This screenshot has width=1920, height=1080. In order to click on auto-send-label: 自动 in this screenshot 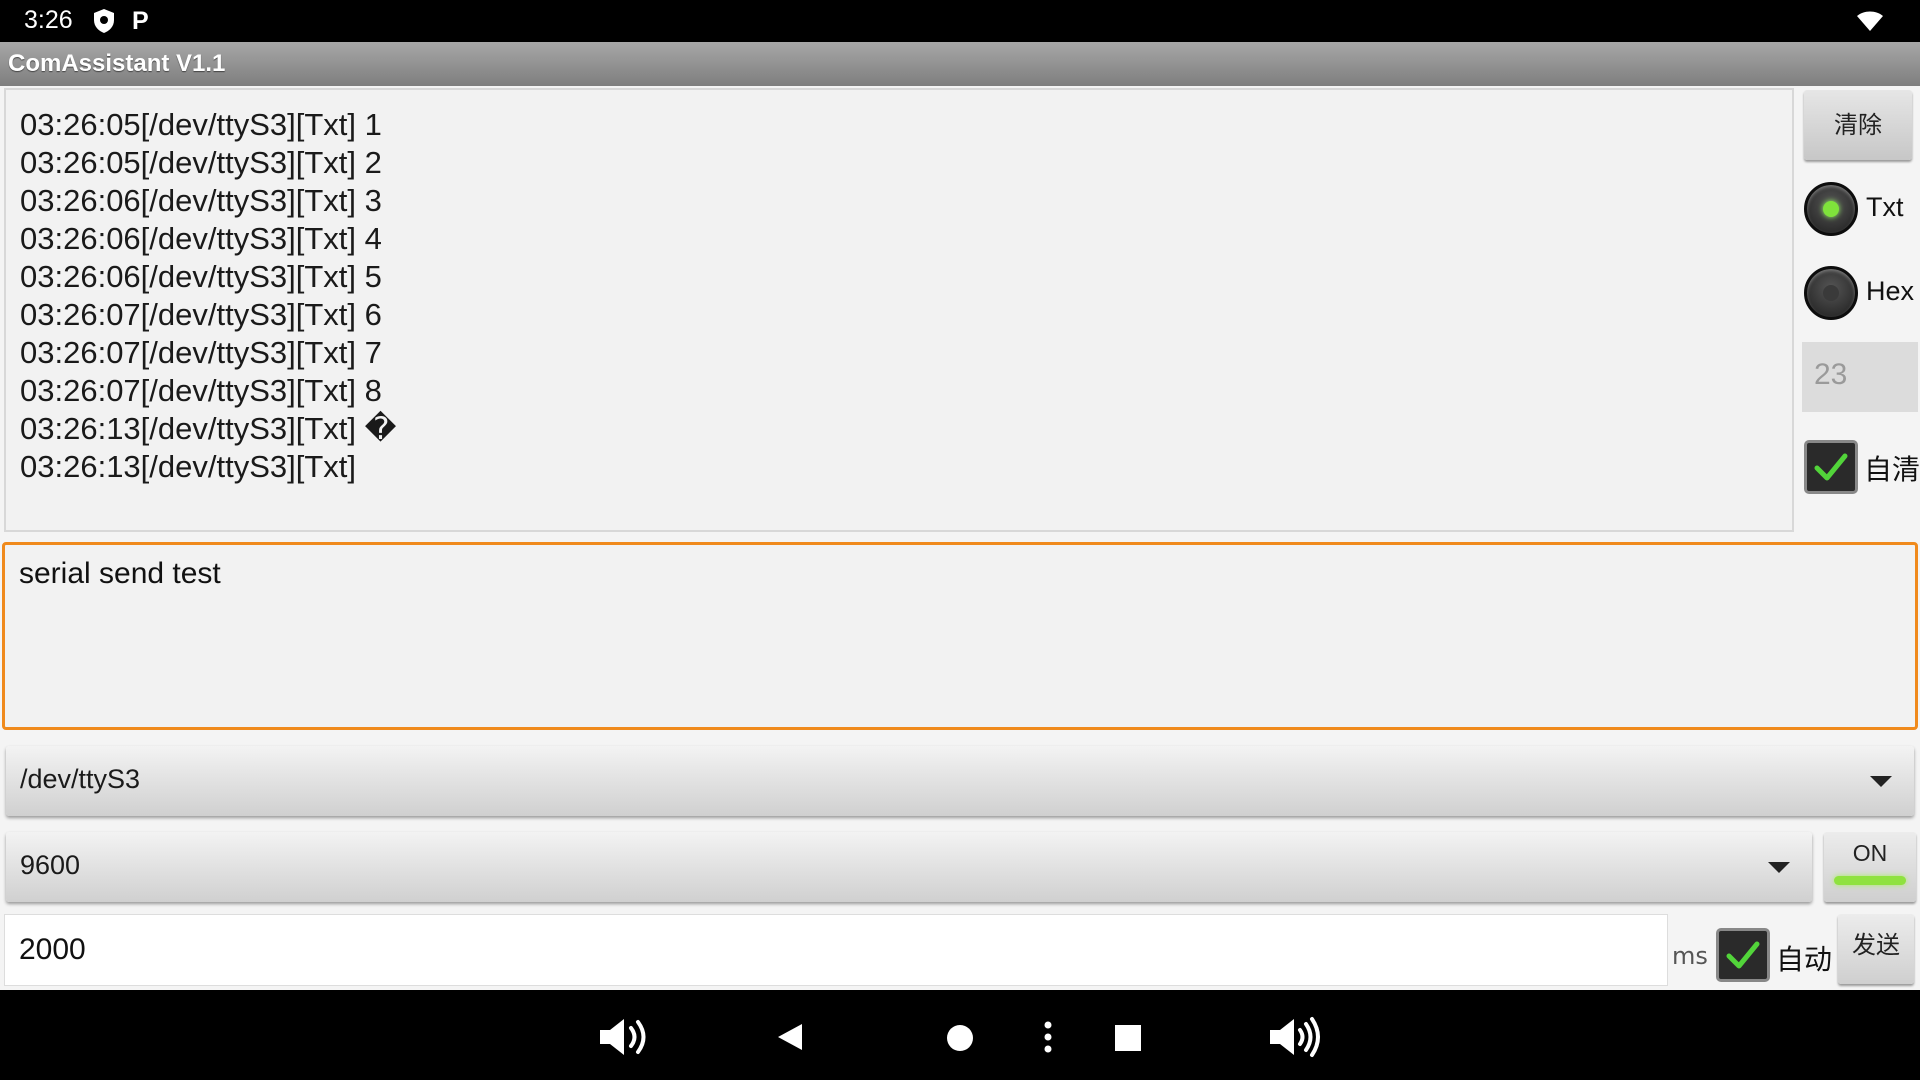, I will do `click(1804, 959)`.